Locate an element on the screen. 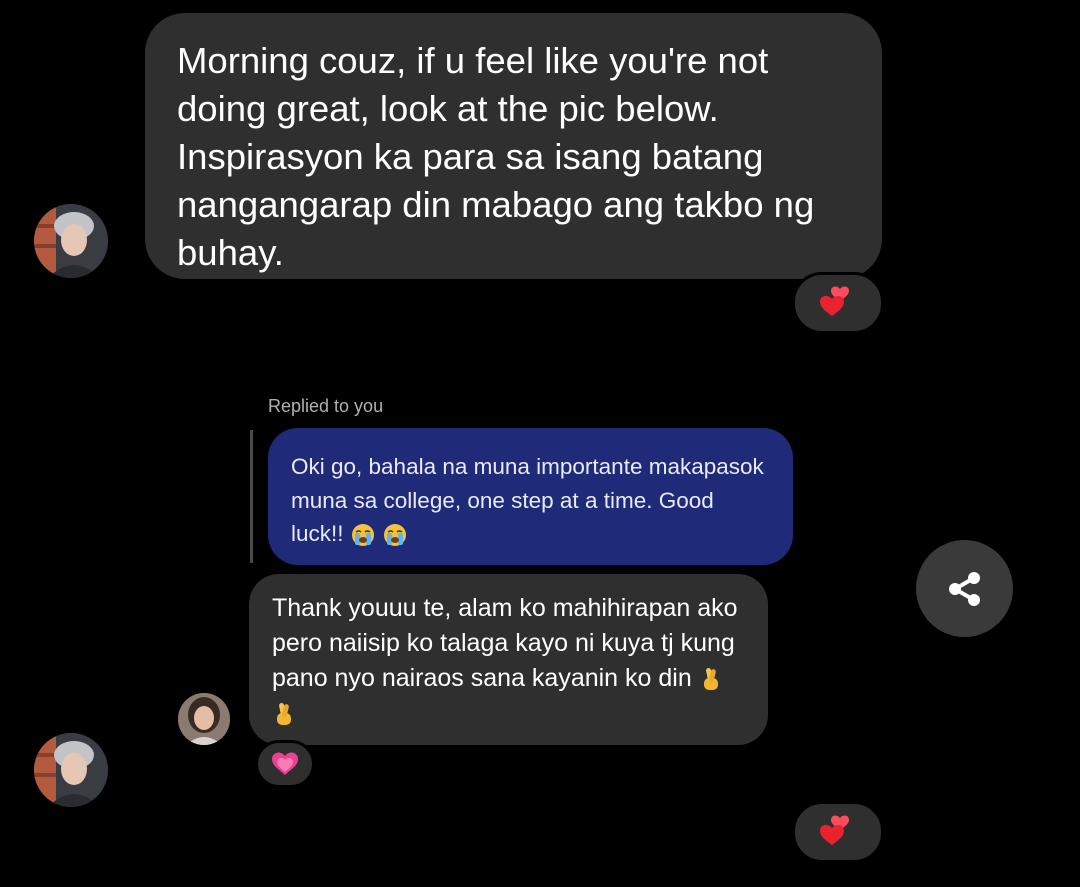 The width and height of the screenshot is (1080, 887). share-button is located at coordinates (964, 588).